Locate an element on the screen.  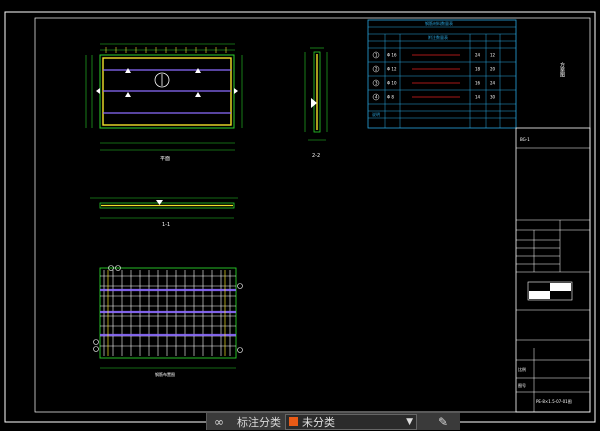
category-dropdown: 未分类 ▼ is located at coordinates (351, 421).